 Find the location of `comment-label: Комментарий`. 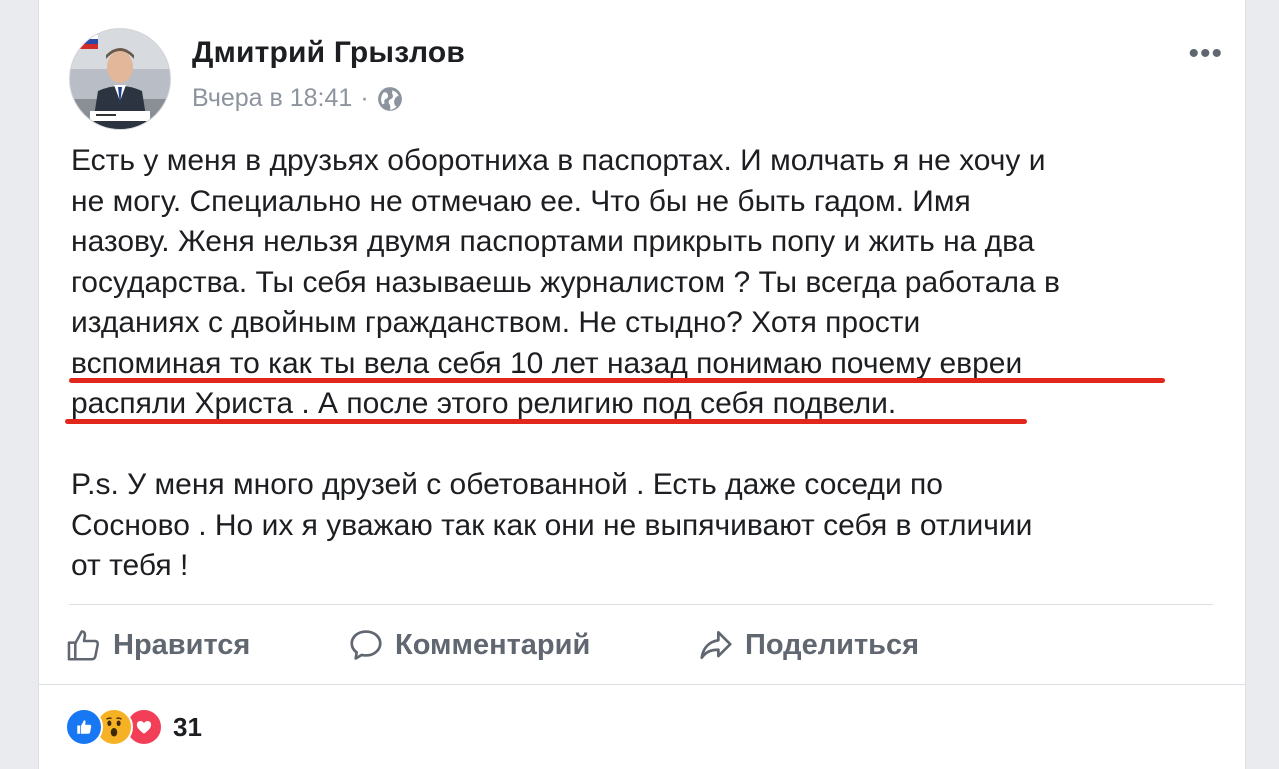

comment-label: Комментарий is located at coordinates (493, 644).